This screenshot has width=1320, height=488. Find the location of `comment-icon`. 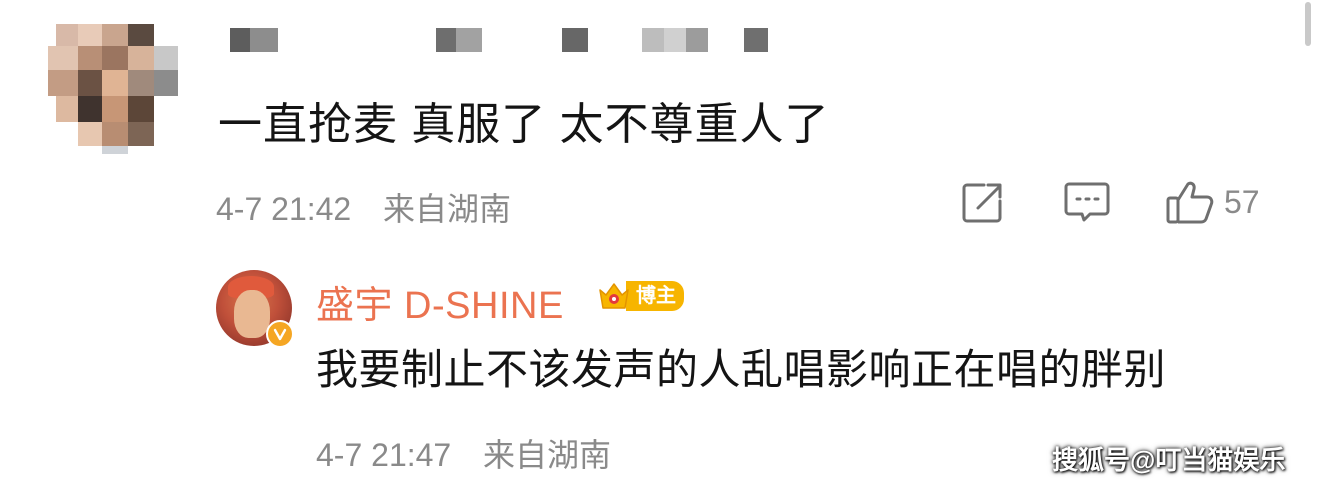

comment-icon is located at coordinates (1087, 202).